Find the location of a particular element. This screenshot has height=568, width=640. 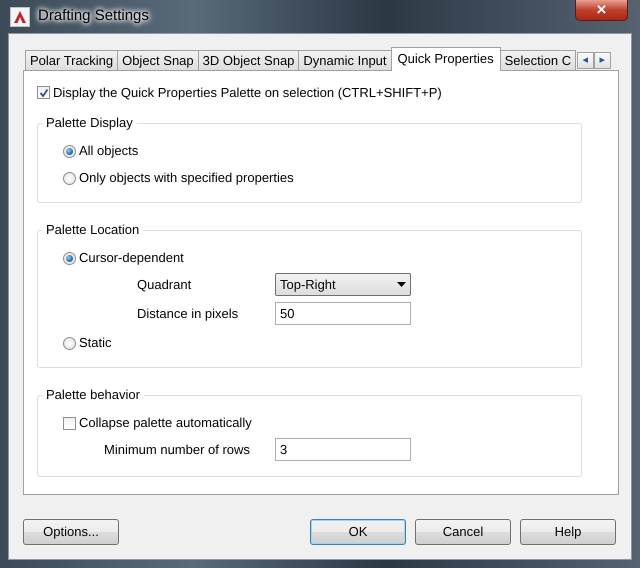

field-label: Minimum number of rows is located at coordinates (177, 449).